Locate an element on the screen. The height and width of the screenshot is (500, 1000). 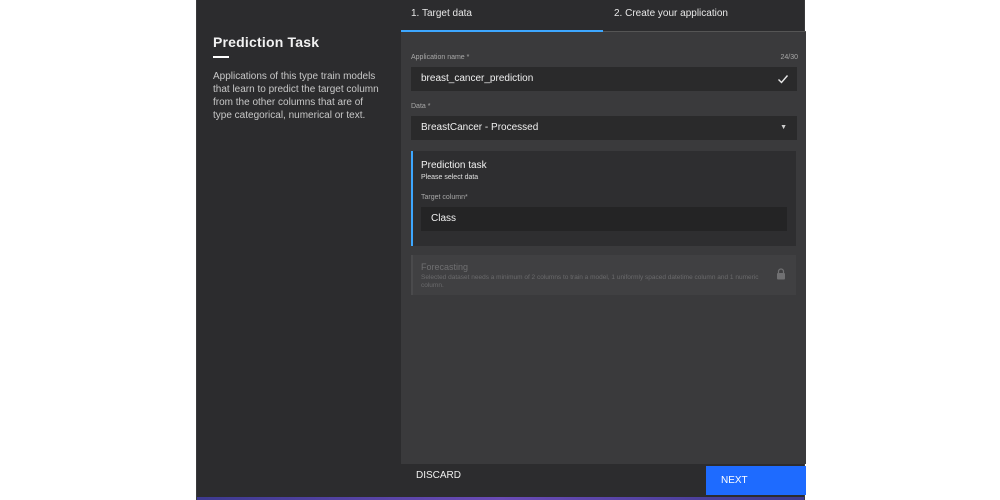
target-column-label: Target column* is located at coordinates (444, 197).